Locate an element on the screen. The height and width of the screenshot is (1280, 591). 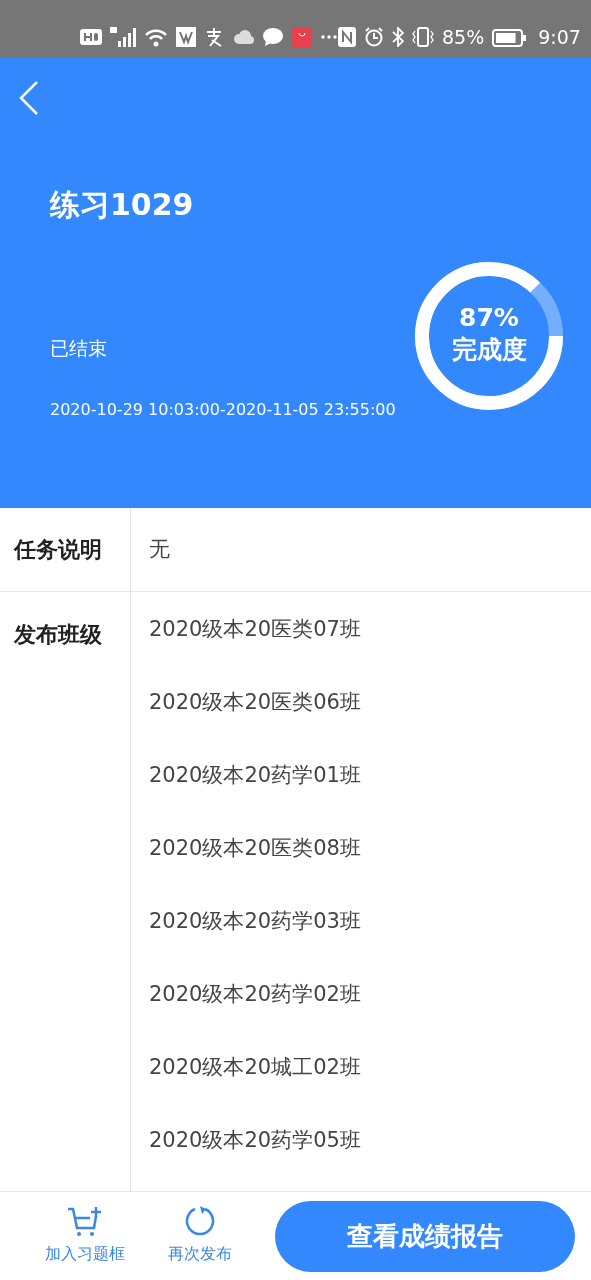
refresh-icon is located at coordinates (200, 1222).